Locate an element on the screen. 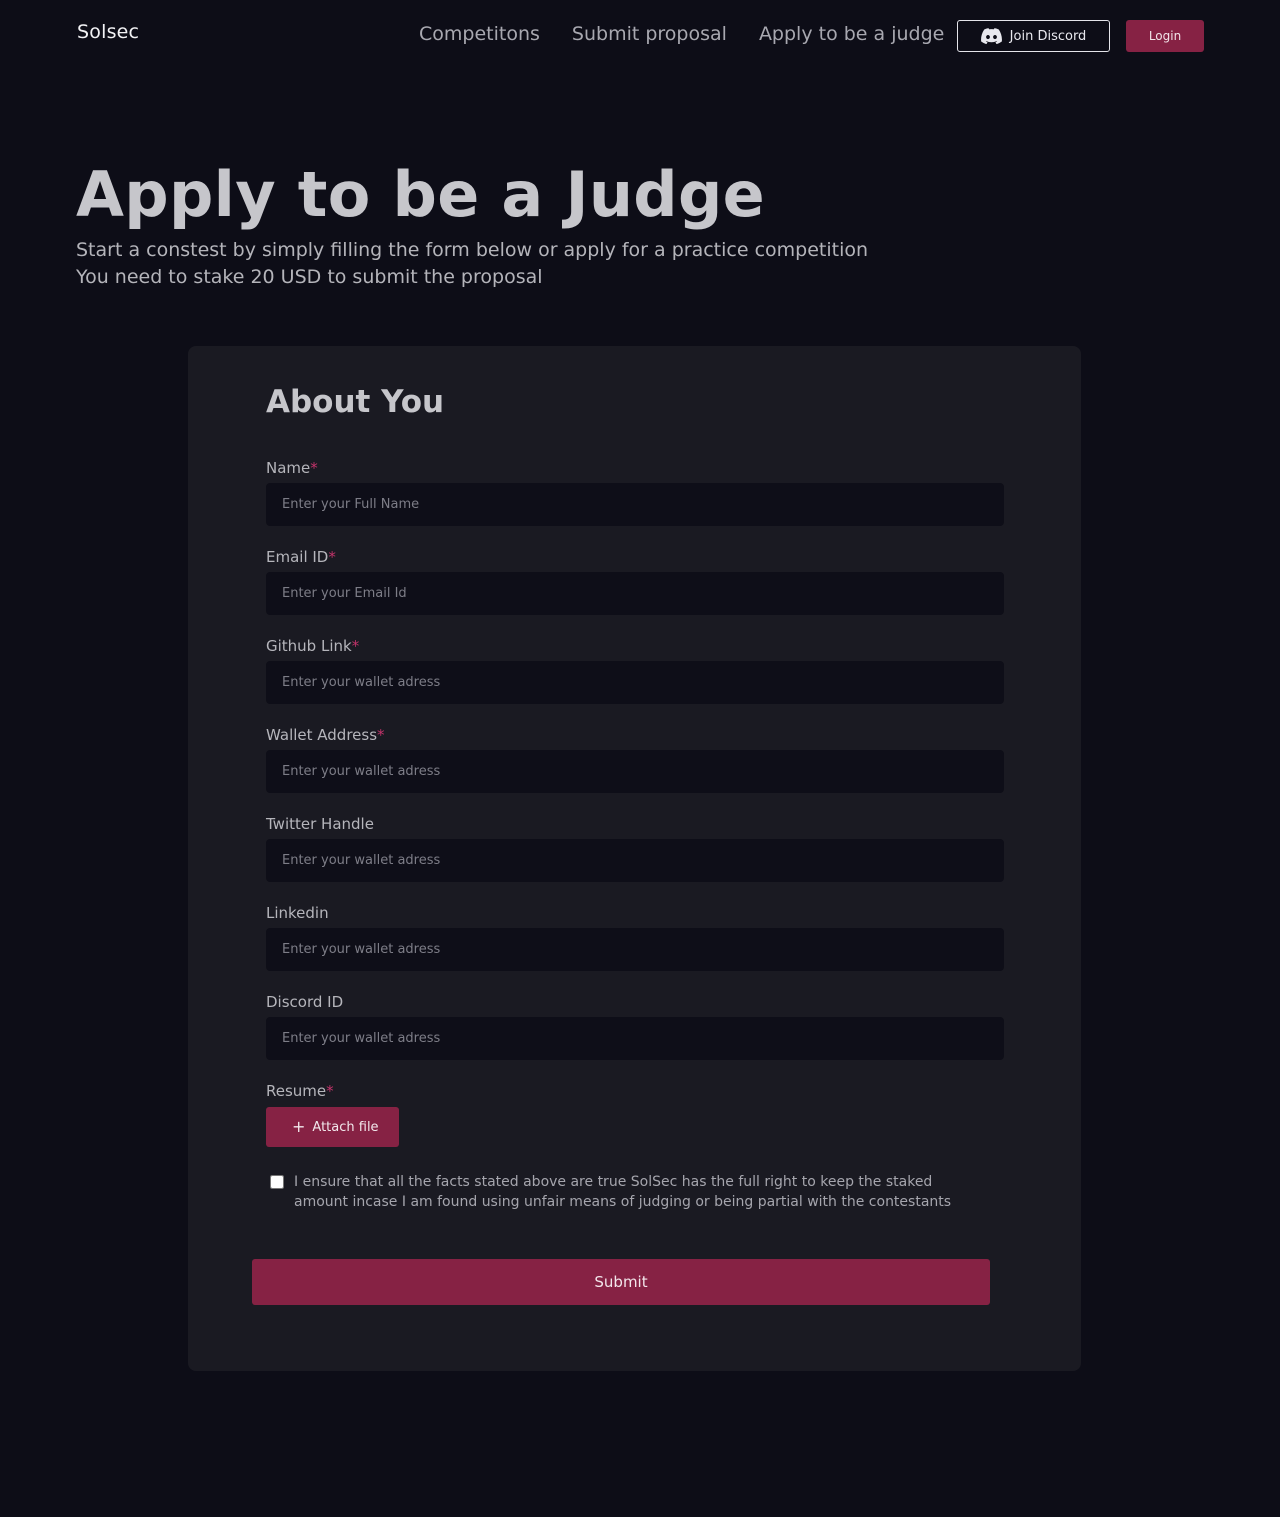 Image resolution: width=1280 pixels, height=1517 pixels. join-discord-label: Join Discord is located at coordinates (1048, 36).